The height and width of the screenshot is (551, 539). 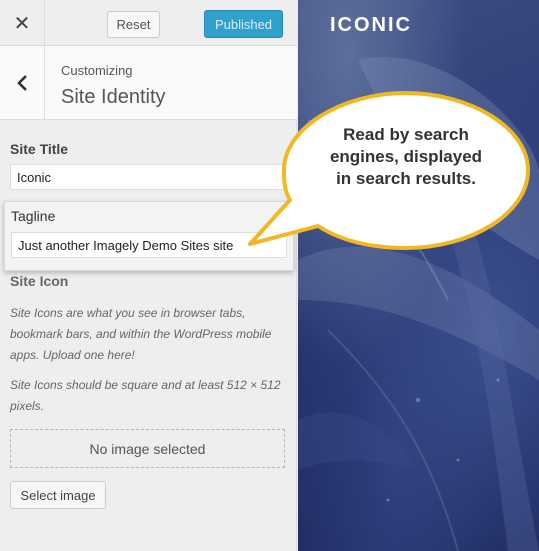 What do you see at coordinates (147, 448) in the screenshot?
I see `image-placeholder: No image selected` at bounding box center [147, 448].